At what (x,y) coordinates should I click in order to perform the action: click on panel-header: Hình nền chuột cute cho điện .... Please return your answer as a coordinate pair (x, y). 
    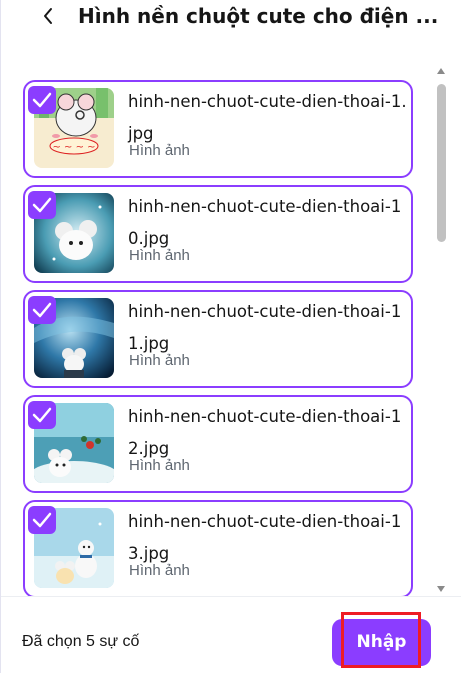
    Looking at the image, I should click on (231, 17).